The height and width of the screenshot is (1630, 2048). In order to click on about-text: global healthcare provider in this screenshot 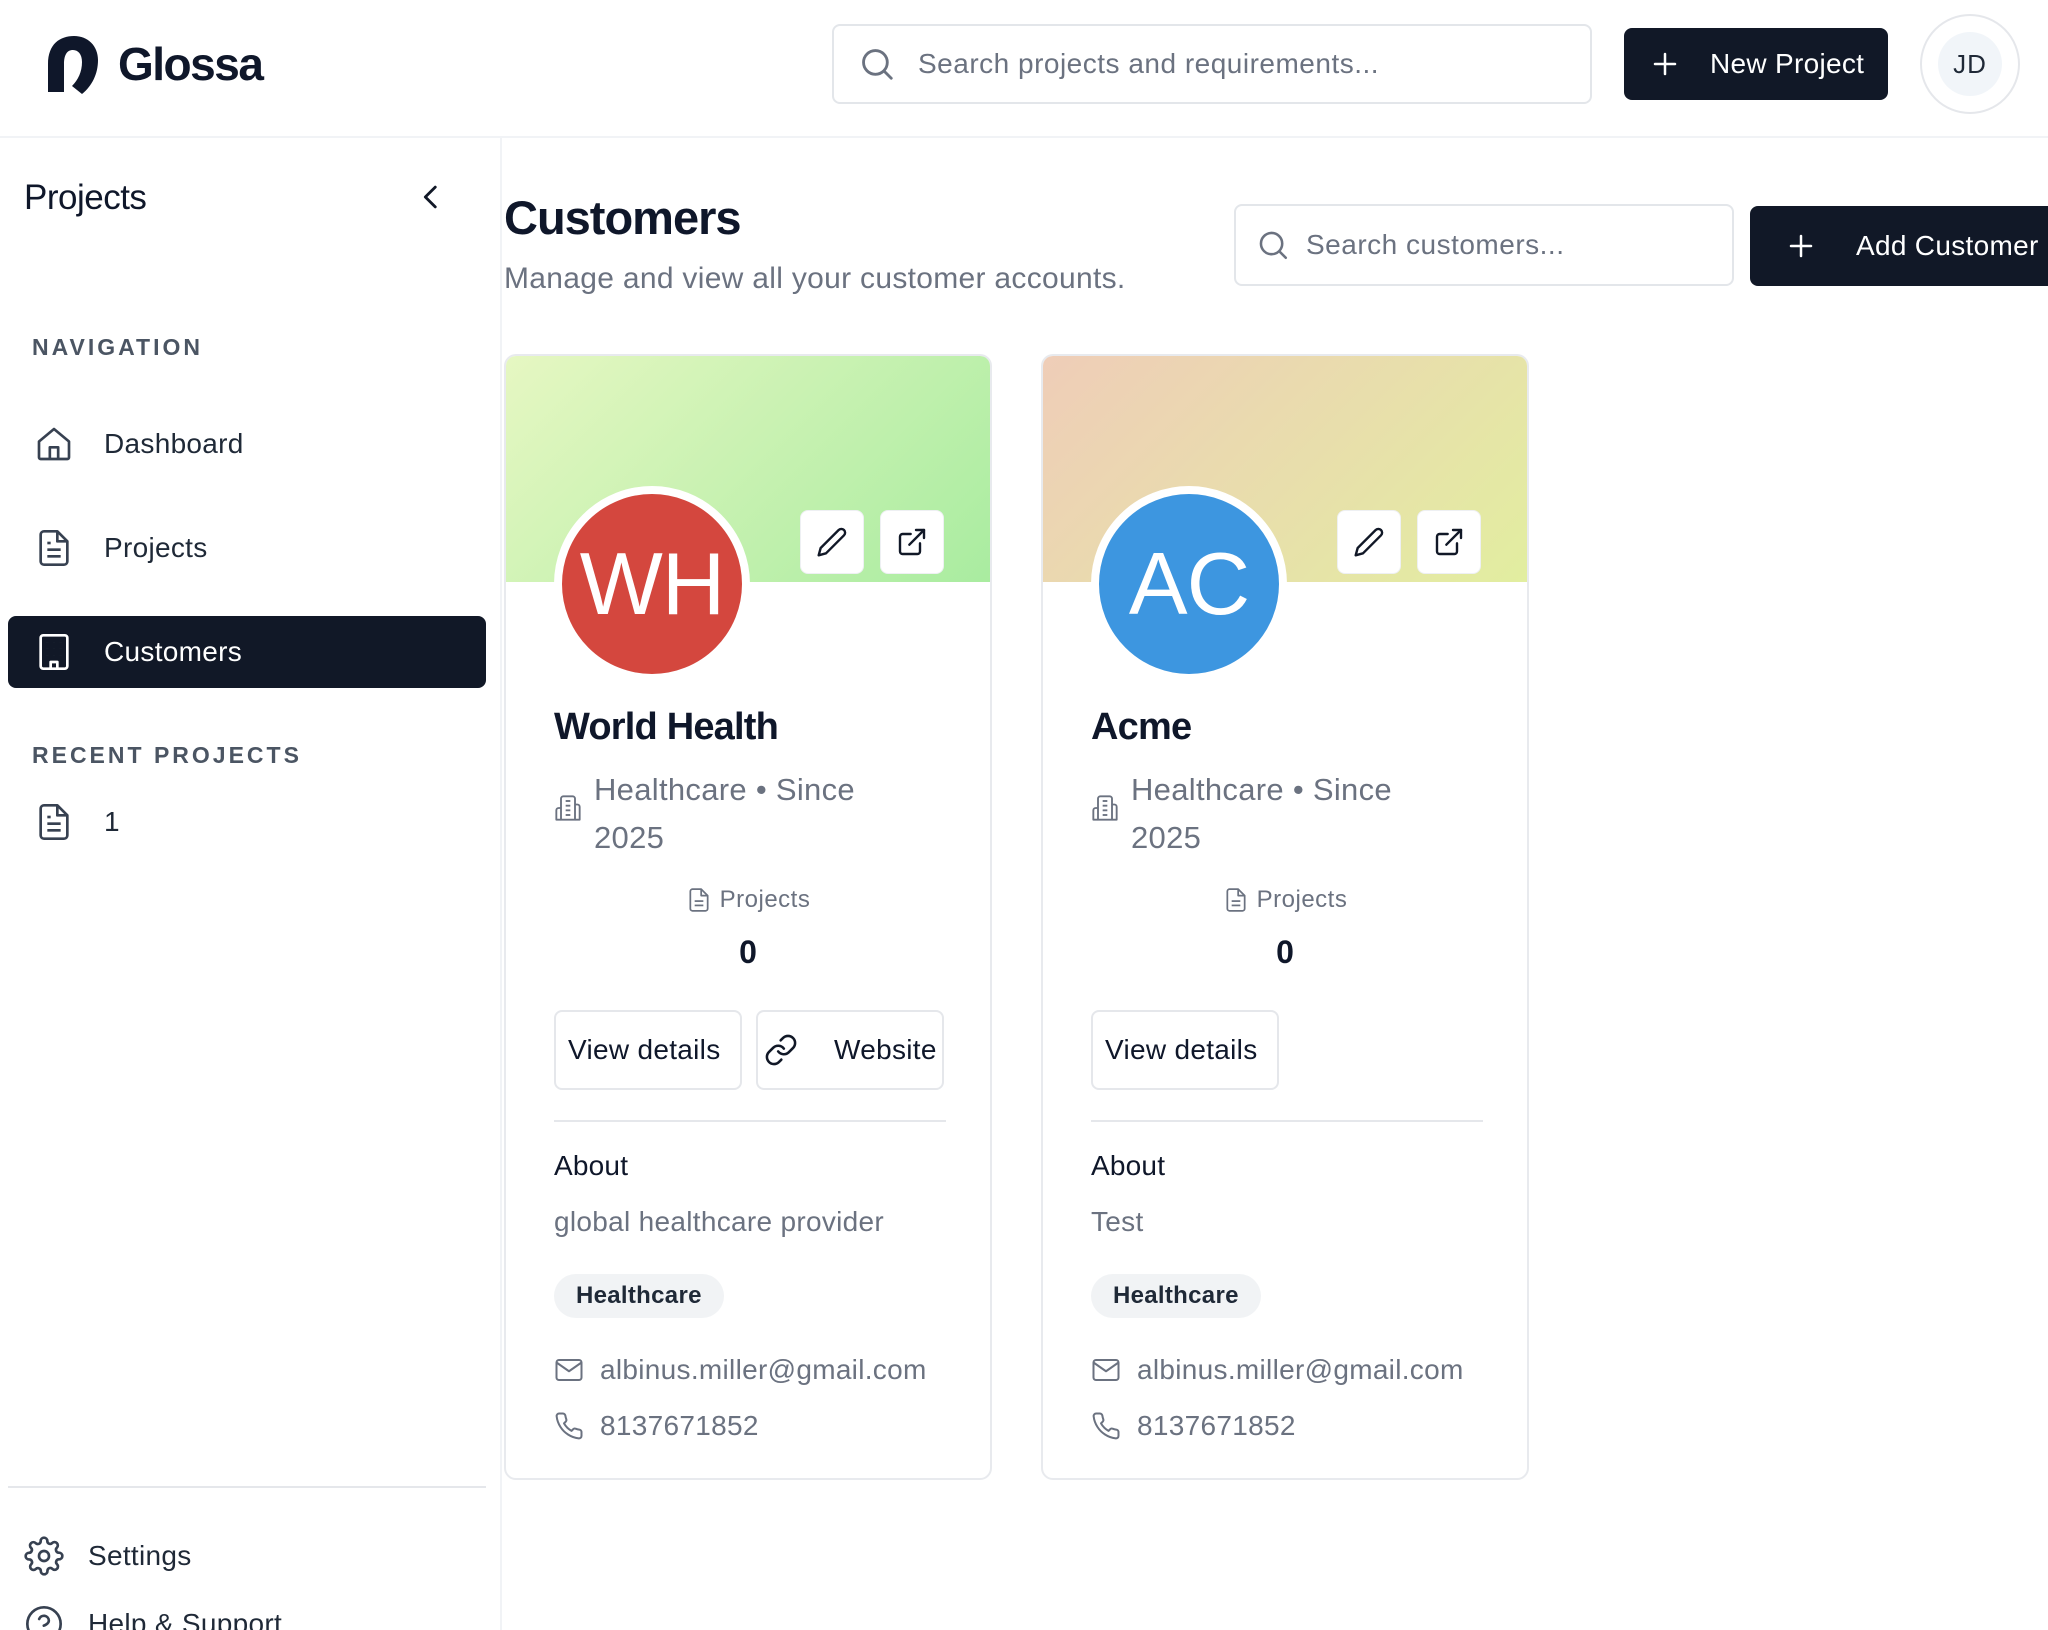, I will do `click(719, 1221)`.